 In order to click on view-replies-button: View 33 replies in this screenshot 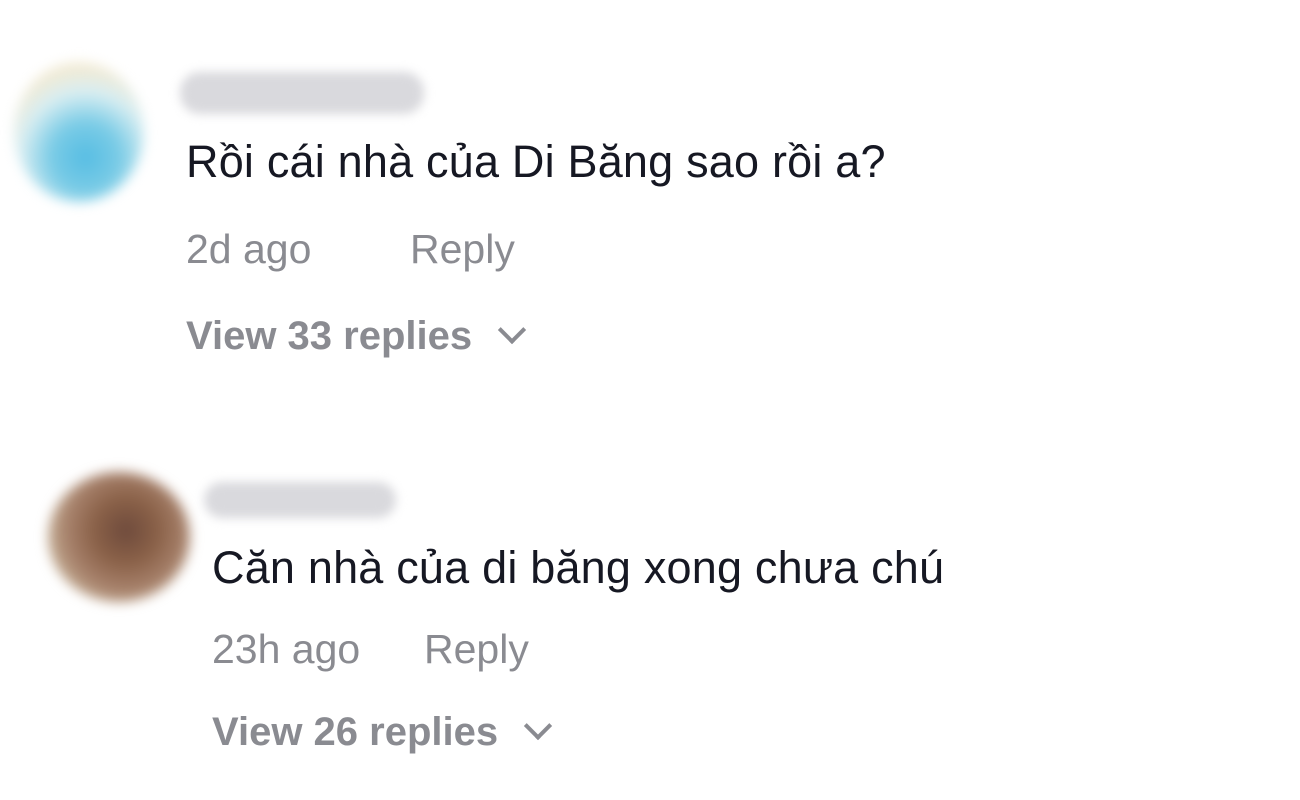, I will do `click(356, 336)`.